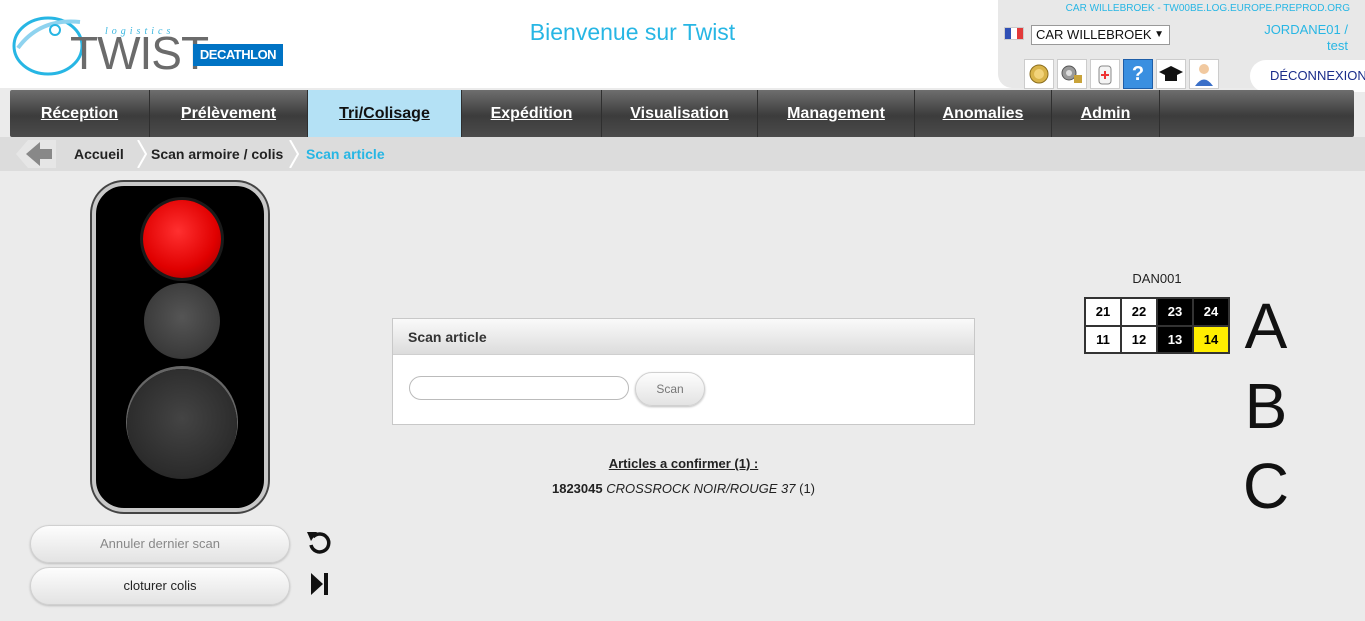 The width and height of the screenshot is (1365, 621). I want to click on article-qty: (1), so click(807, 488).